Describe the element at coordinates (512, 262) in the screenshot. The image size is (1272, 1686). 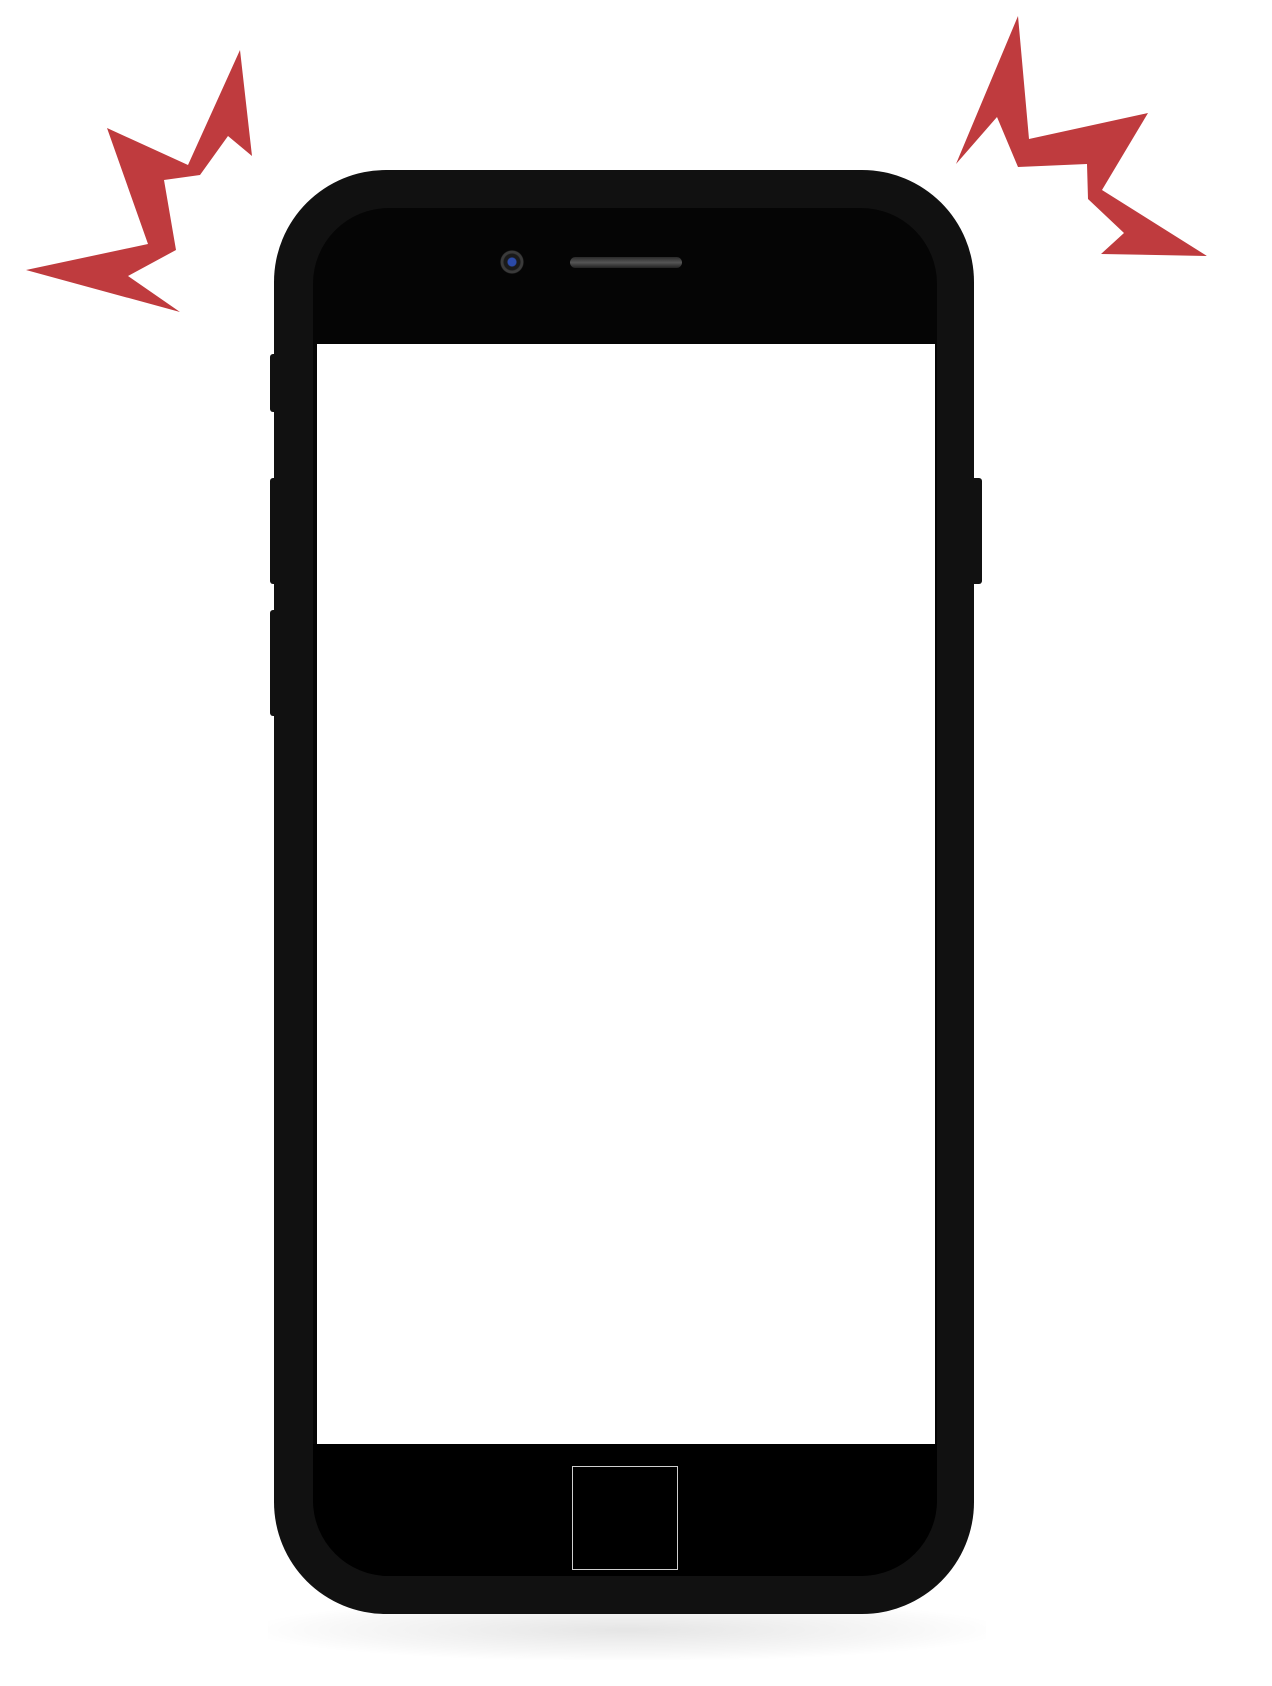
I see `camera-icon` at that location.